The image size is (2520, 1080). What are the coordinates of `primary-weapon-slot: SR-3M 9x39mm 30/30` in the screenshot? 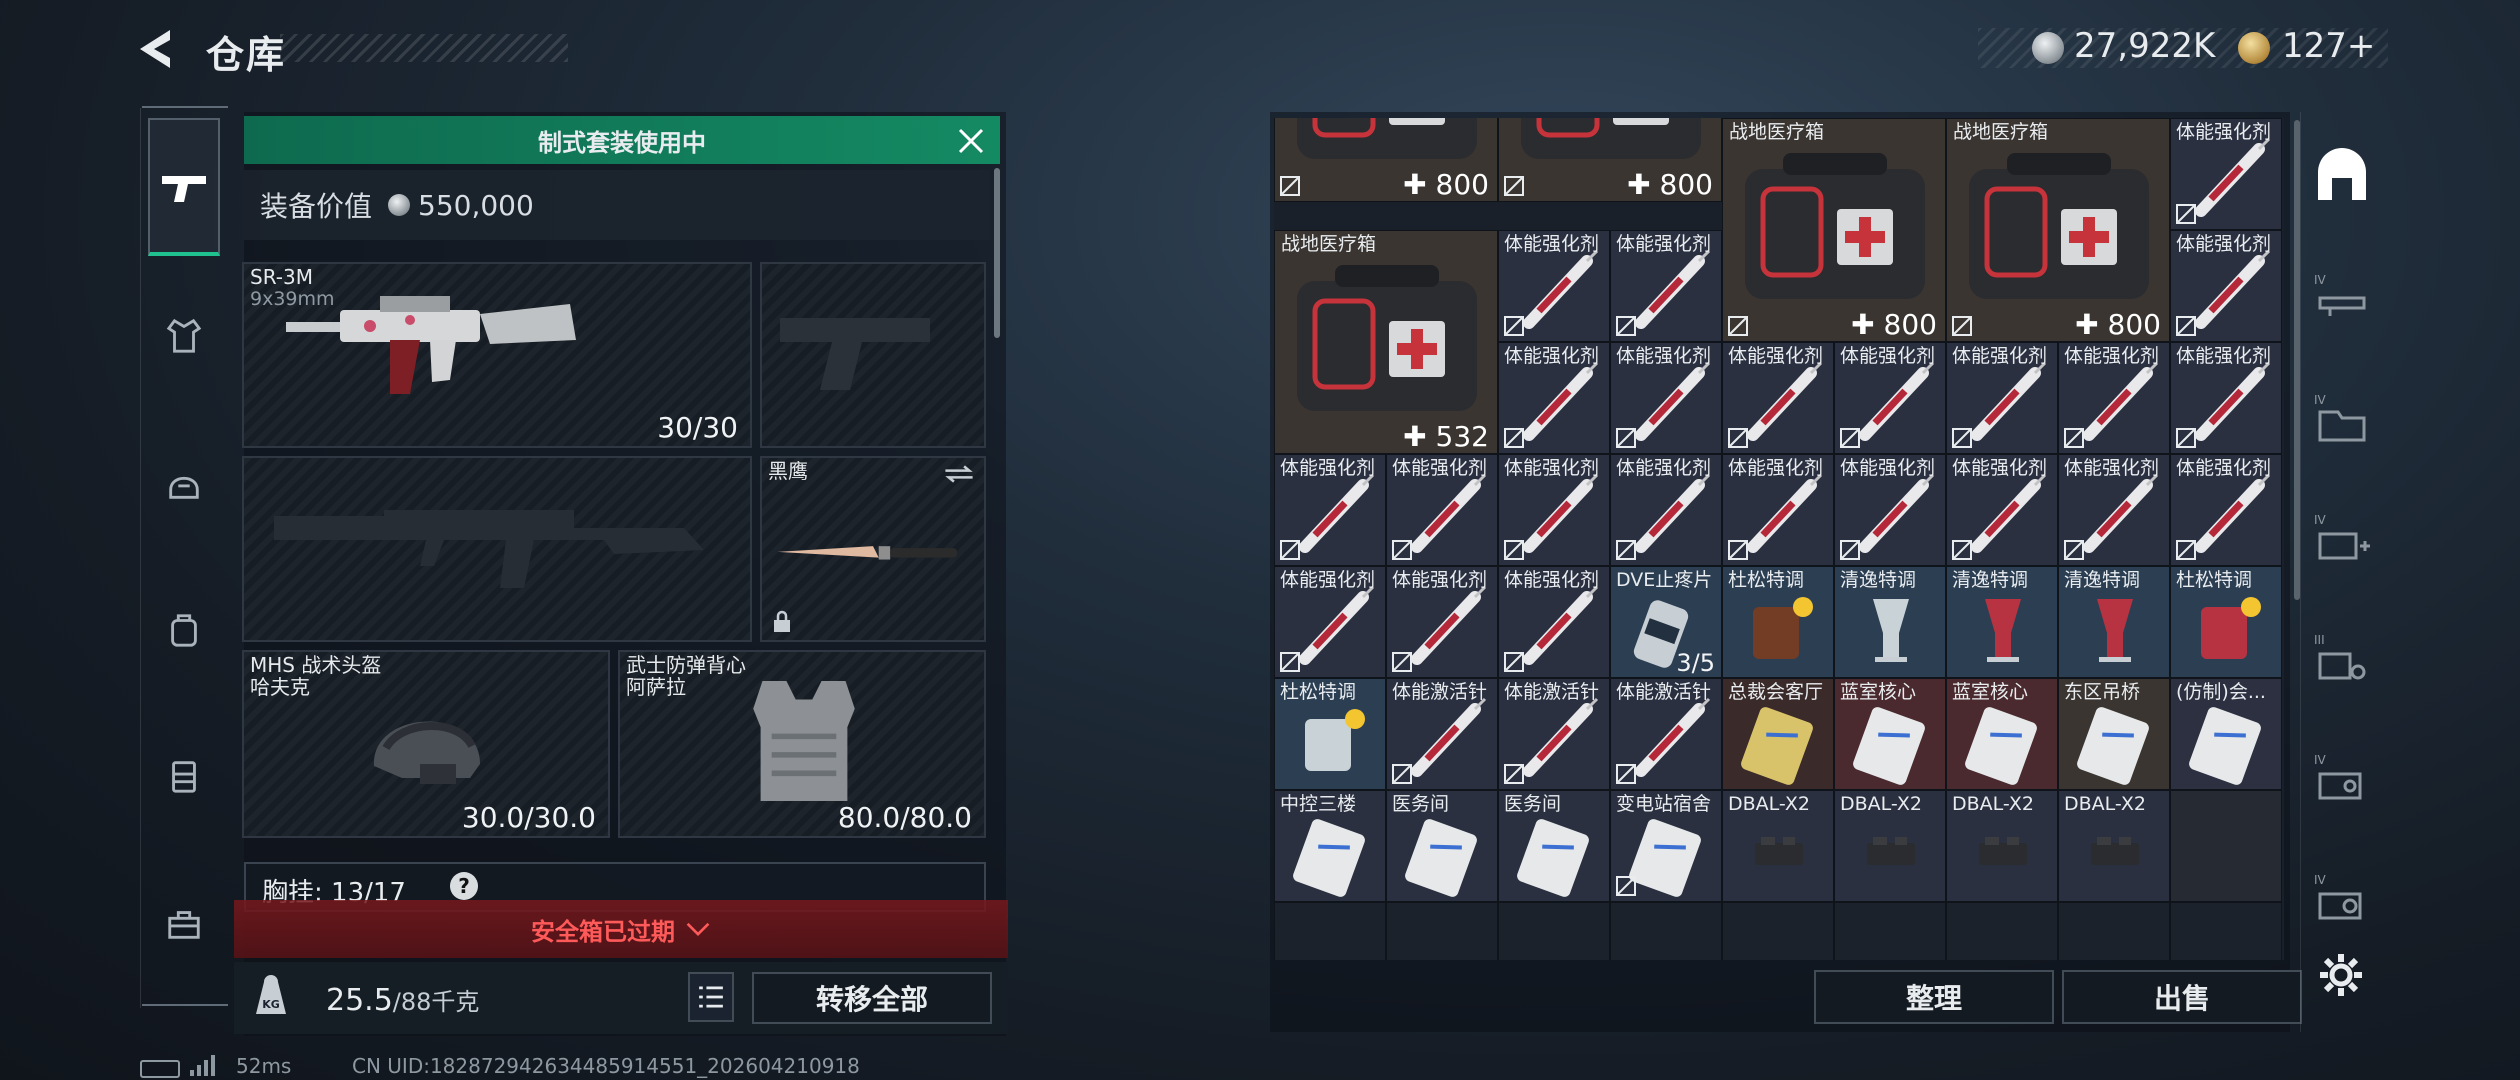 It's located at (497, 355).